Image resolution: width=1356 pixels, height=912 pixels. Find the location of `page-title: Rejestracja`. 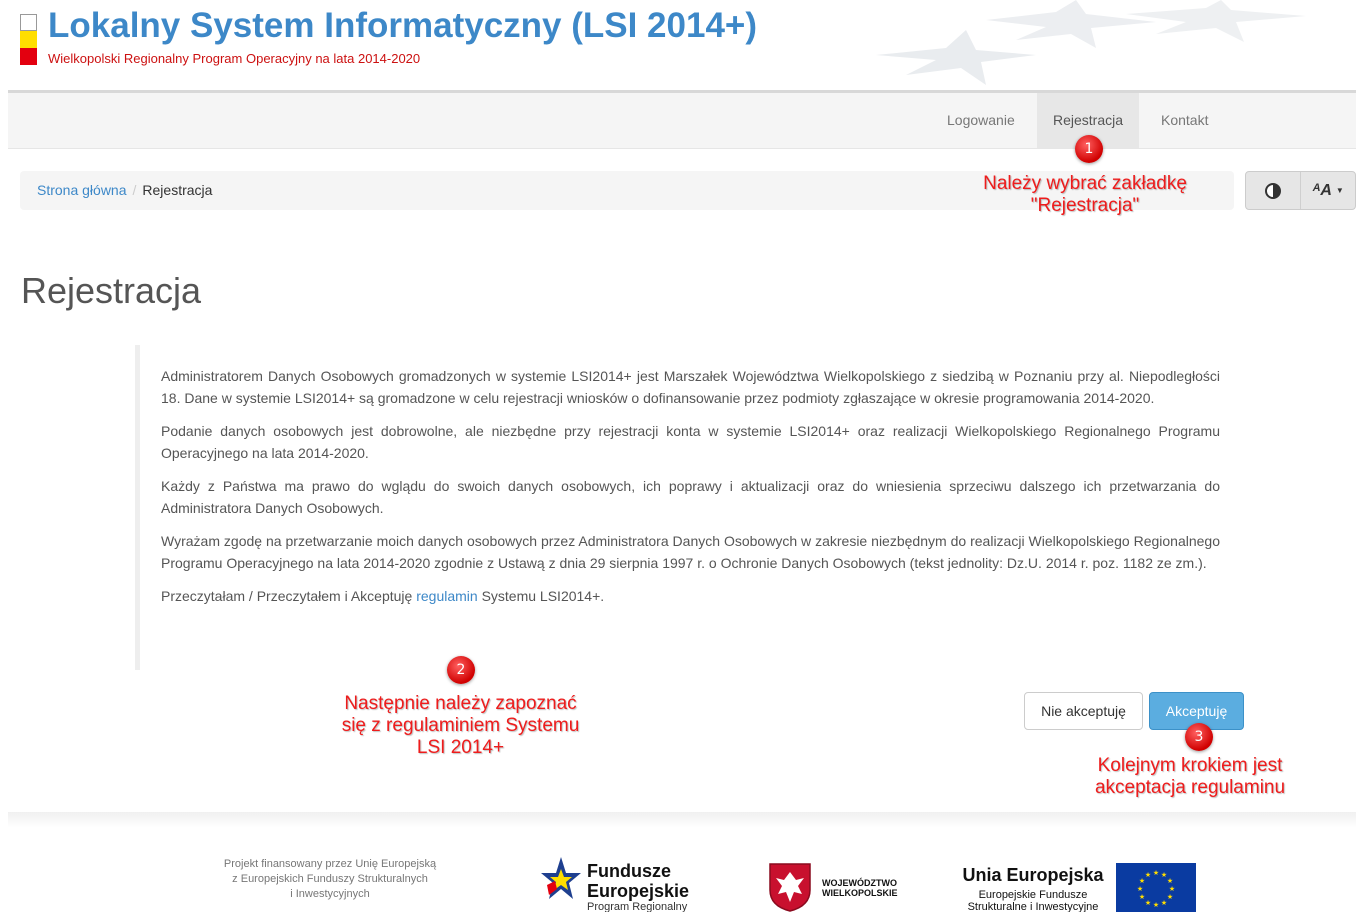

page-title: Rejestracja is located at coordinates (111, 290).